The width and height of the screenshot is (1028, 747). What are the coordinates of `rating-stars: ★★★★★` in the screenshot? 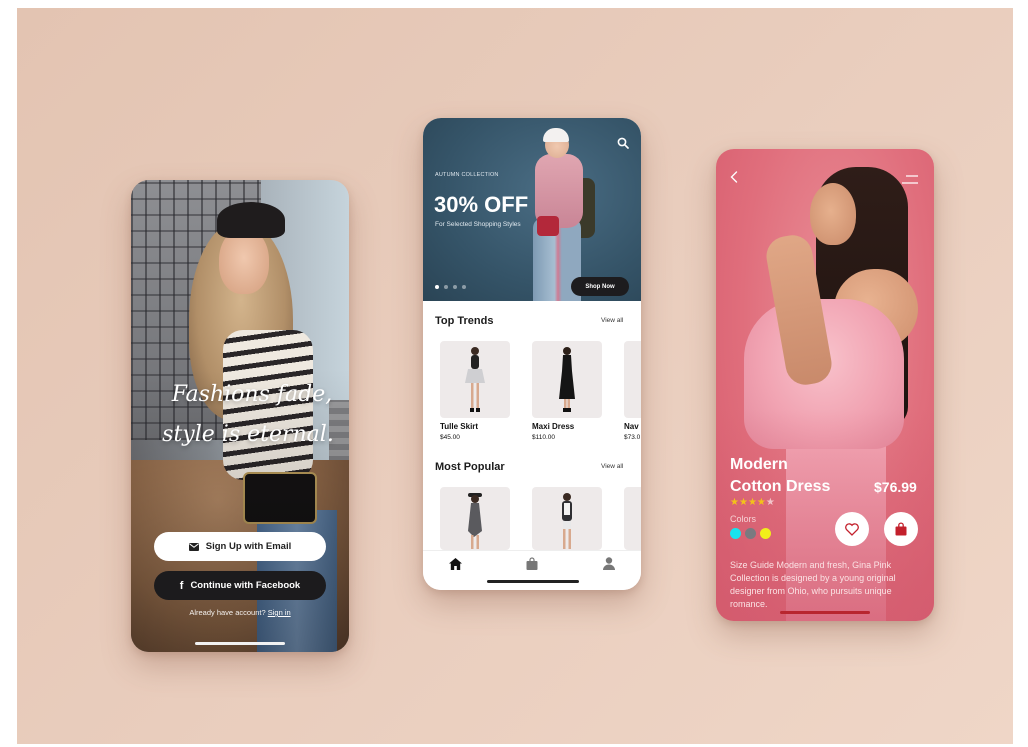 It's located at (752, 502).